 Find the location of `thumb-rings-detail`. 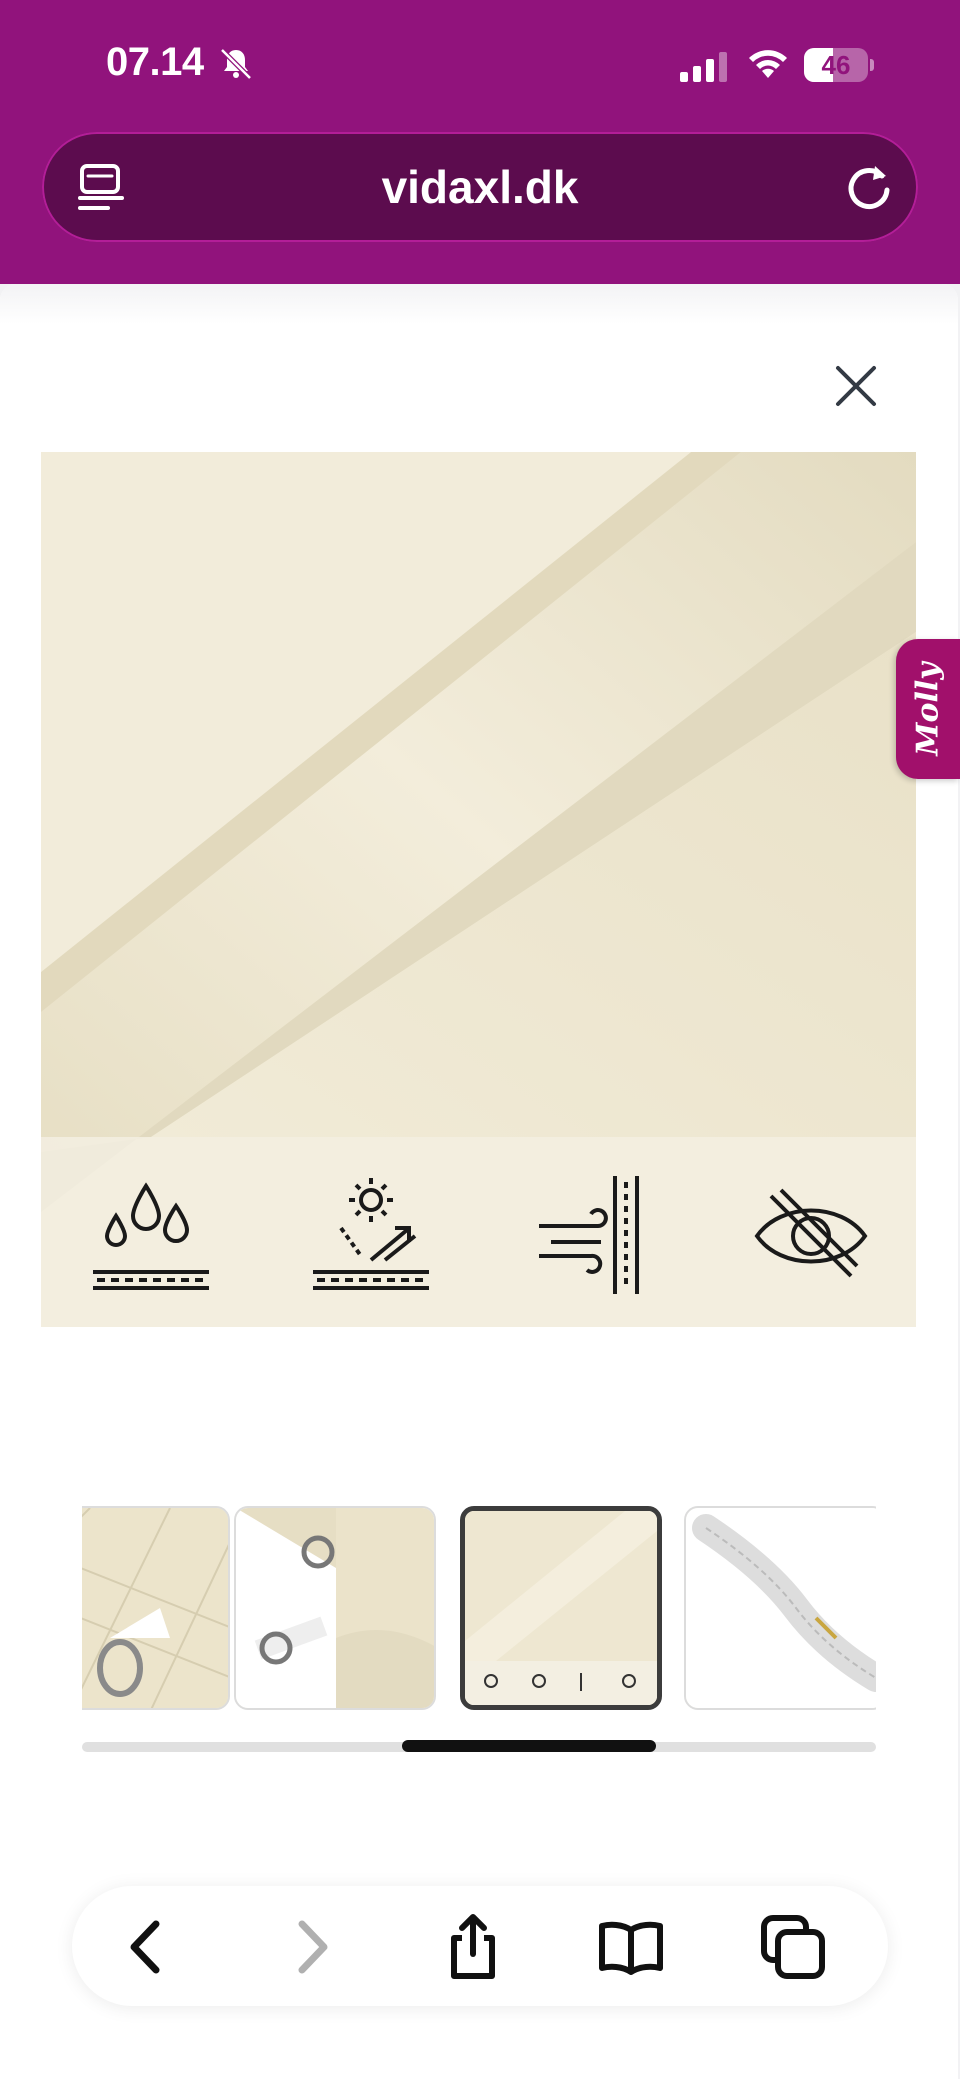

thumb-rings-detail is located at coordinates (335, 1608).